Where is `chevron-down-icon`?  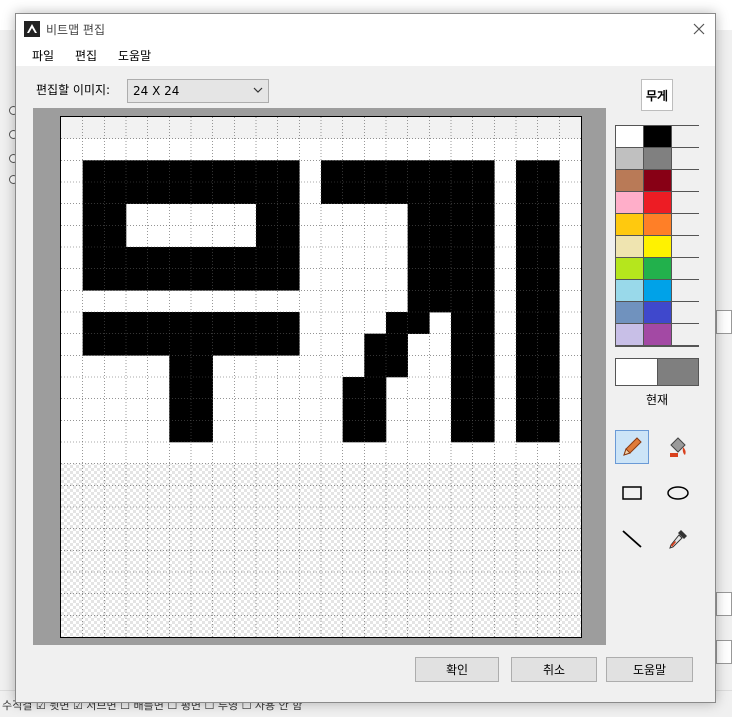 chevron-down-icon is located at coordinates (258, 90).